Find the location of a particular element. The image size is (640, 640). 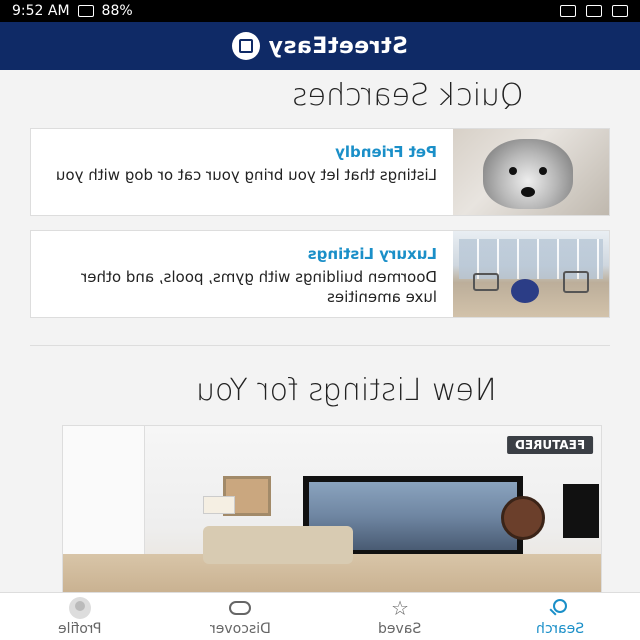

app-bar: StreetEasy is located at coordinates (320, 46).